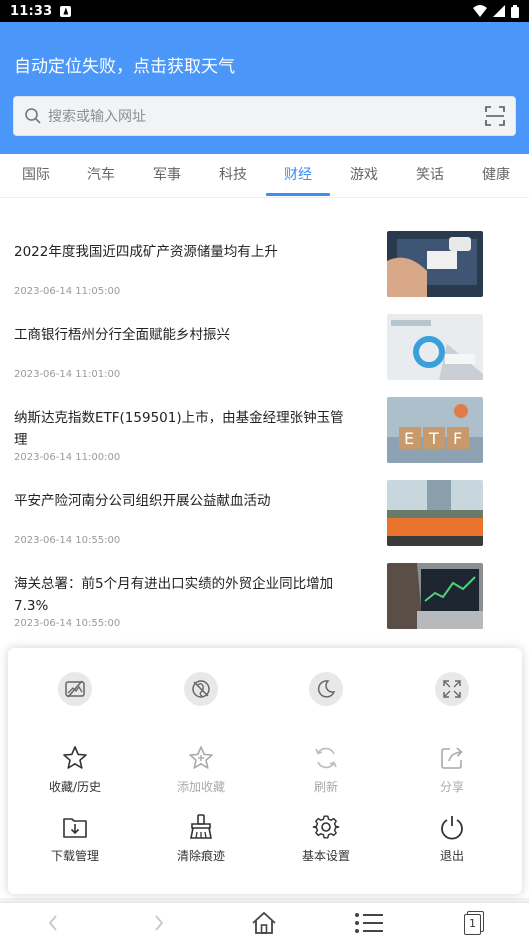 The height and width of the screenshot is (942, 529). What do you see at coordinates (75, 689) in the screenshot?
I see `no-image-icon` at bounding box center [75, 689].